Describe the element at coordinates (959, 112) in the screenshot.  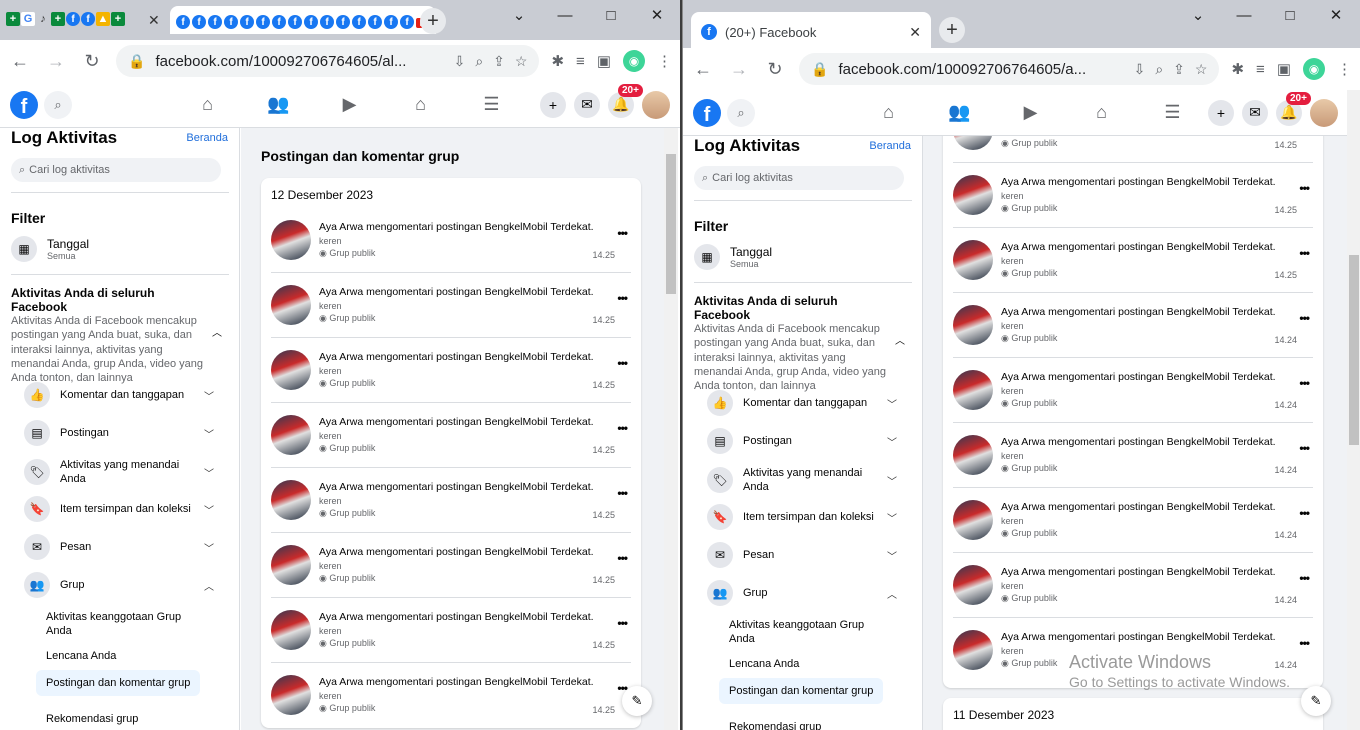
I see `friends-icon: 👥` at that location.